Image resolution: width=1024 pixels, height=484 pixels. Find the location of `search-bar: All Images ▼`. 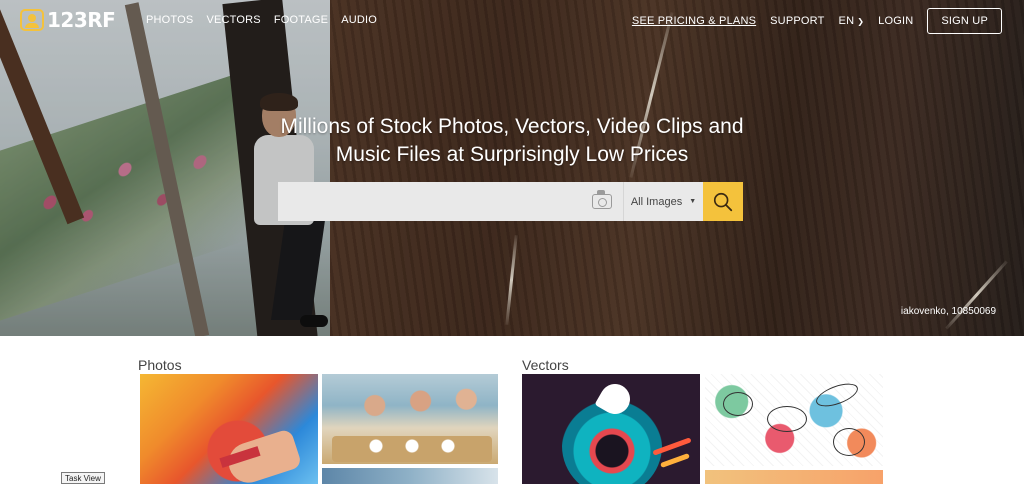

search-bar: All Images ▼ is located at coordinates (510, 201).